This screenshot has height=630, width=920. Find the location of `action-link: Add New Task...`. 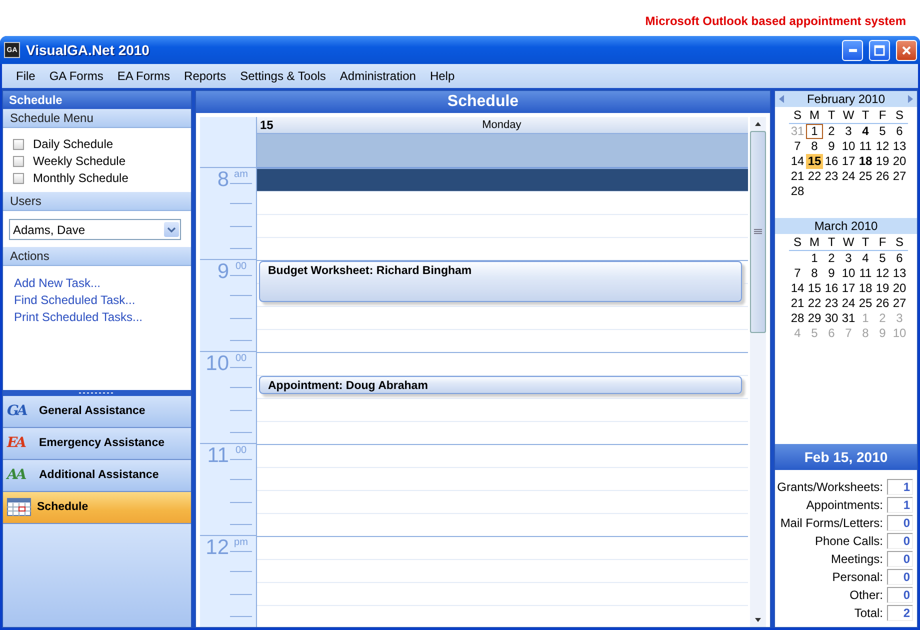

action-link: Add New Task... is located at coordinates (97, 283).